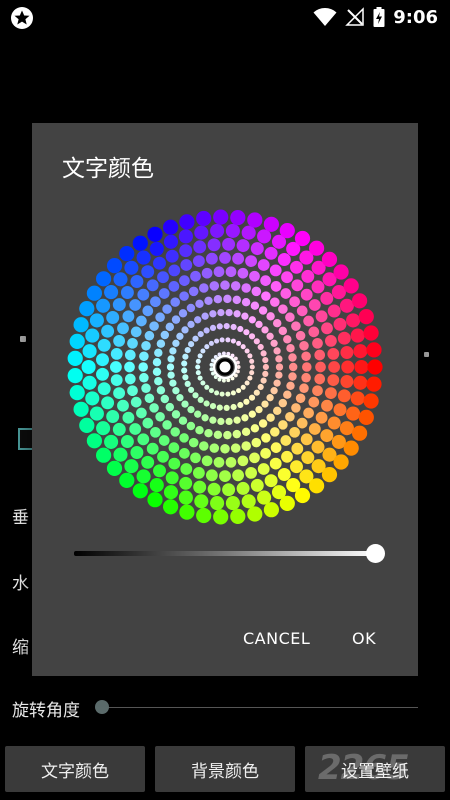 Image resolution: width=450 pixels, height=800 pixels. I want to click on brightness-slider-thumb, so click(375, 553).